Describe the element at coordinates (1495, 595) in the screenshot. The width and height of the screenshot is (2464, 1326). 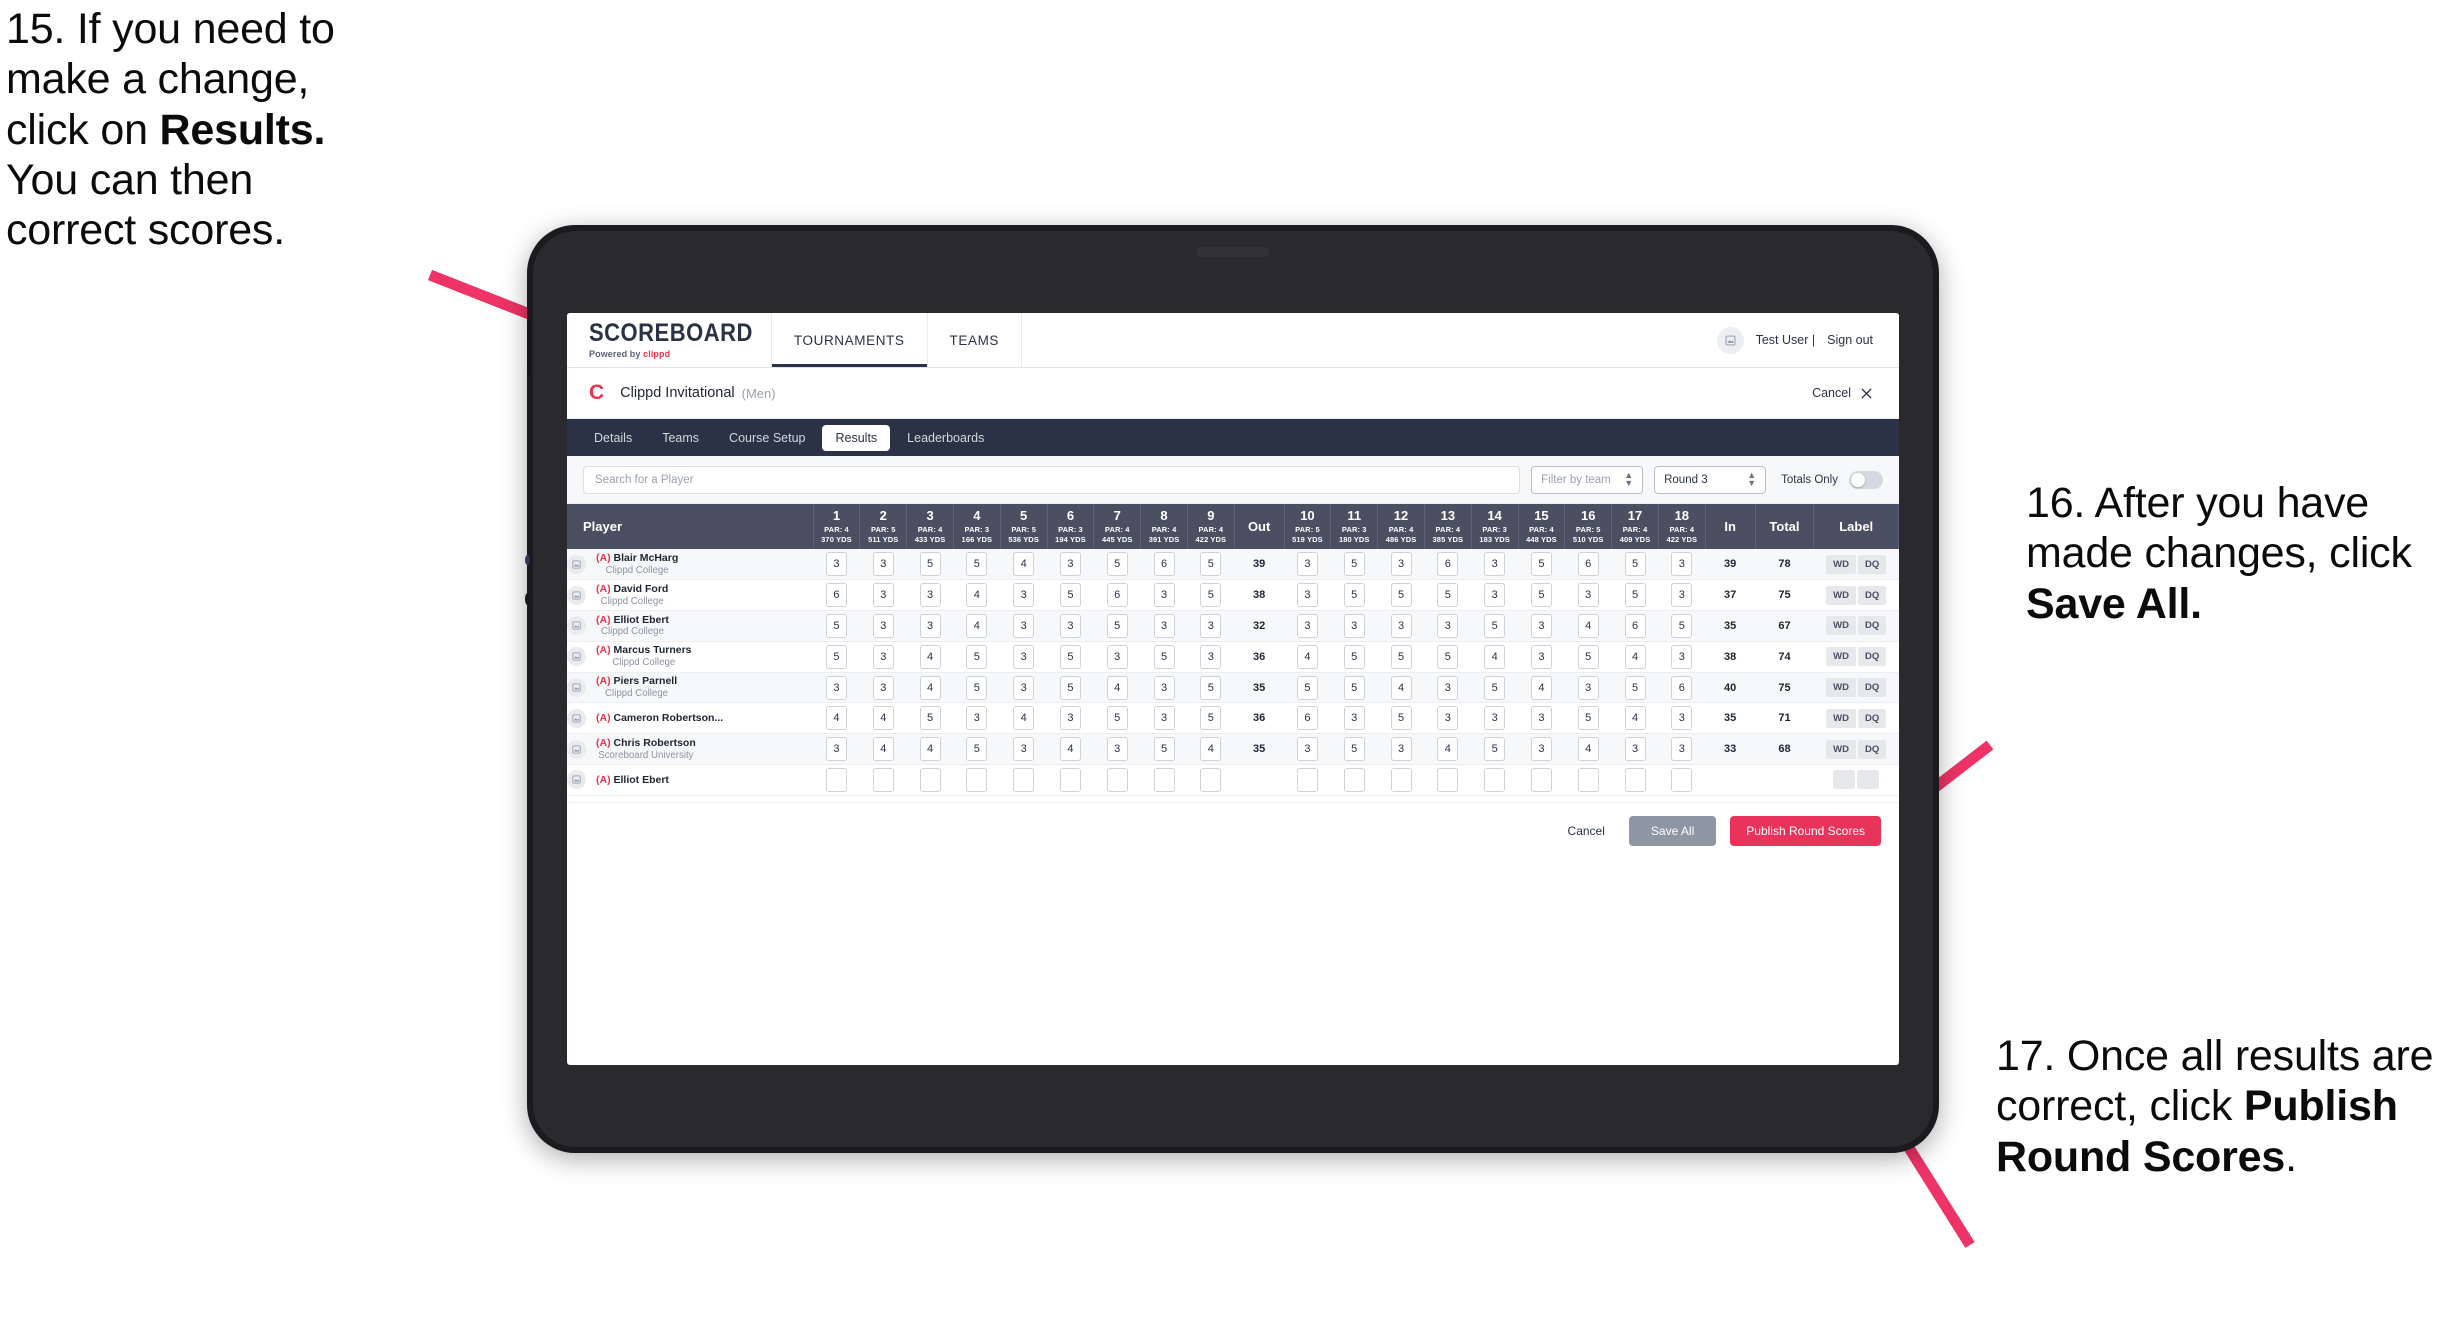
I see `score-cell-hole-14: 3` at that location.